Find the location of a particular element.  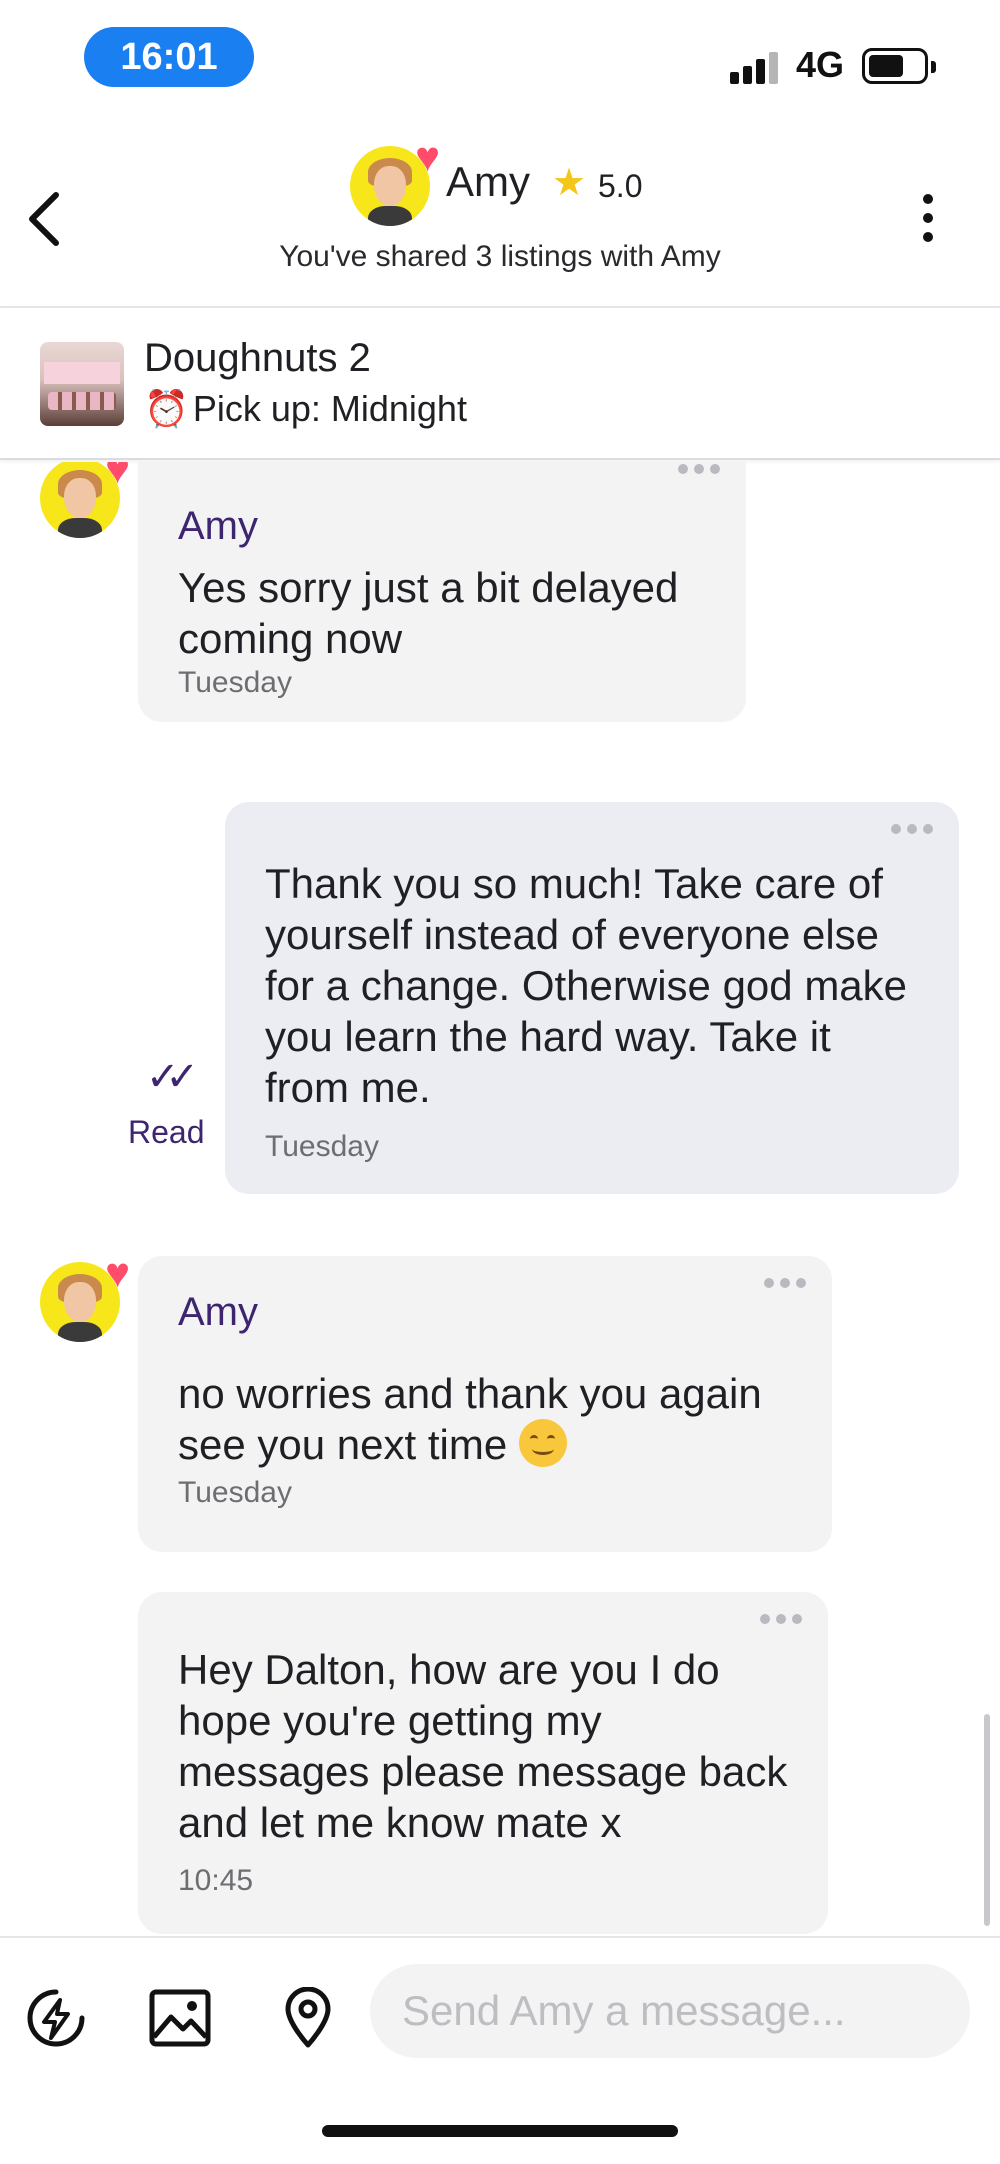

more-vertical-icon is located at coordinates (928, 199).